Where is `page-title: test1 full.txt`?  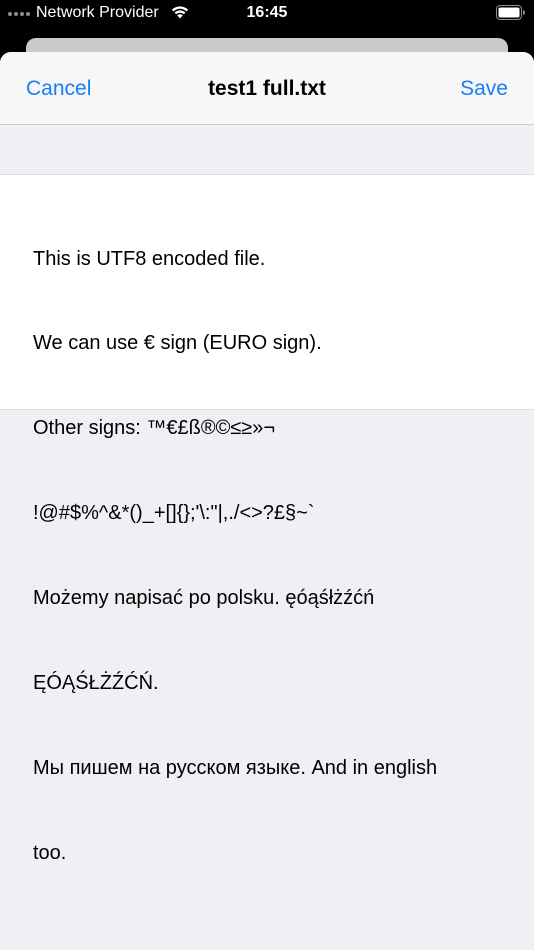
page-title: test1 full.txt is located at coordinates (267, 88).